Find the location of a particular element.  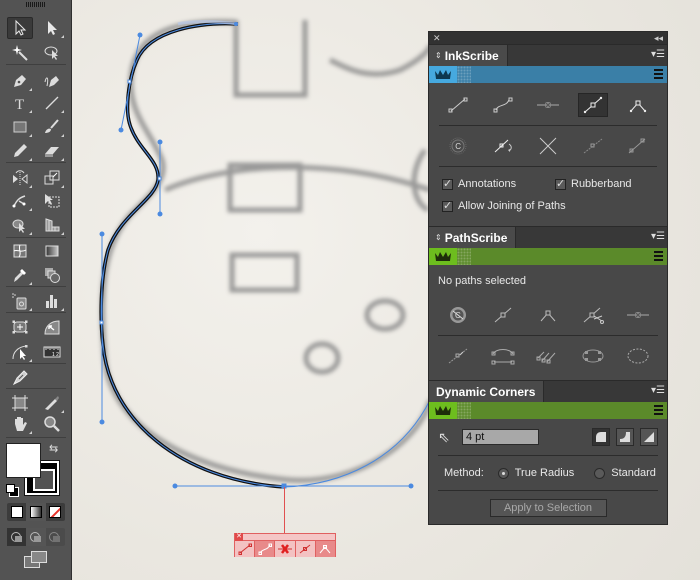

align-anchors-button is located at coordinates (503, 356).